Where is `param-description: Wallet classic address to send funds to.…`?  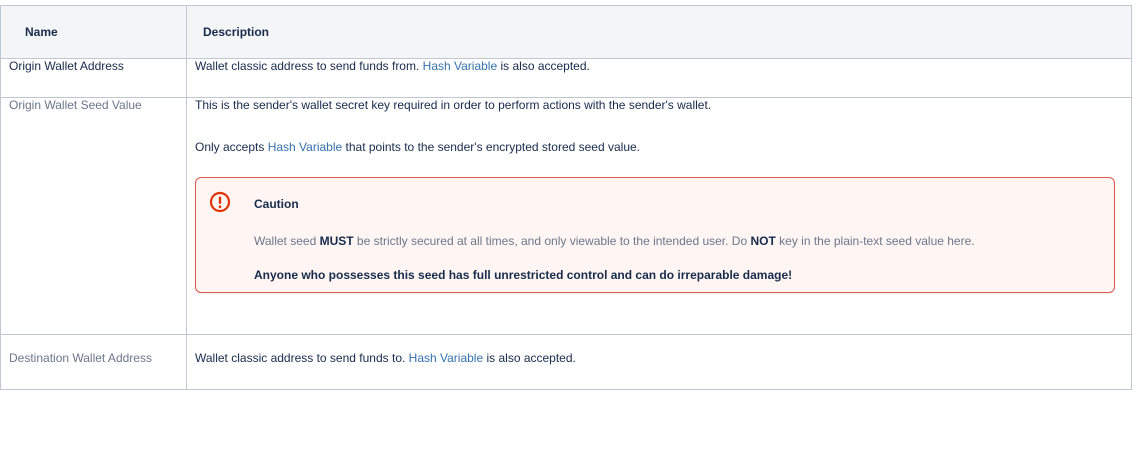
param-description: Wallet classic address to send funds to.… is located at coordinates (659, 362).